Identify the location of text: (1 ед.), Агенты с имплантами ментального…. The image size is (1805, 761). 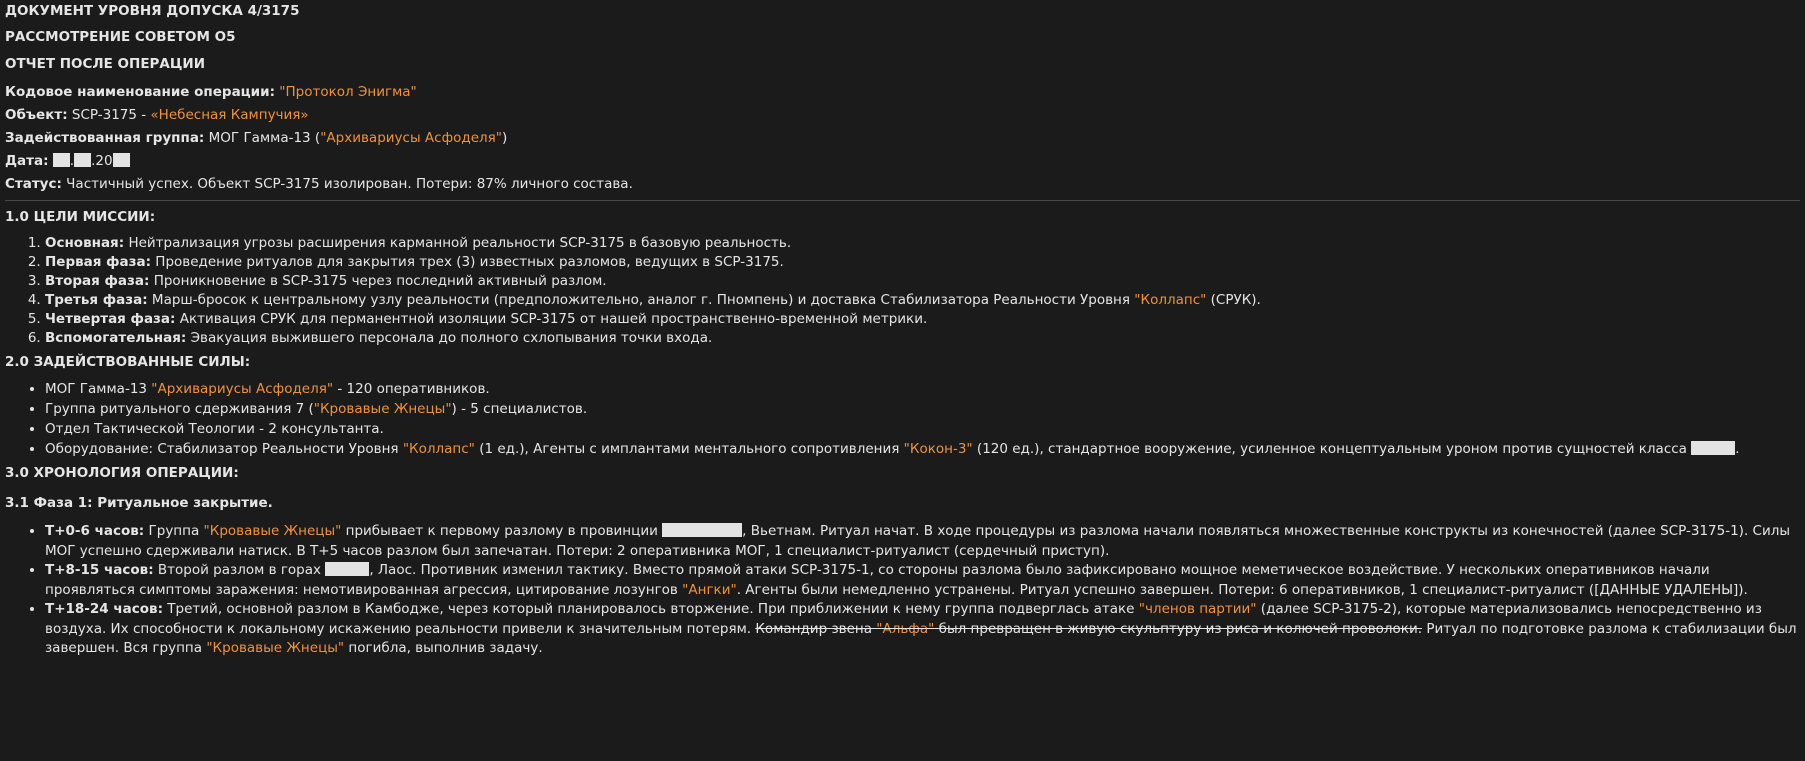
(689, 449).